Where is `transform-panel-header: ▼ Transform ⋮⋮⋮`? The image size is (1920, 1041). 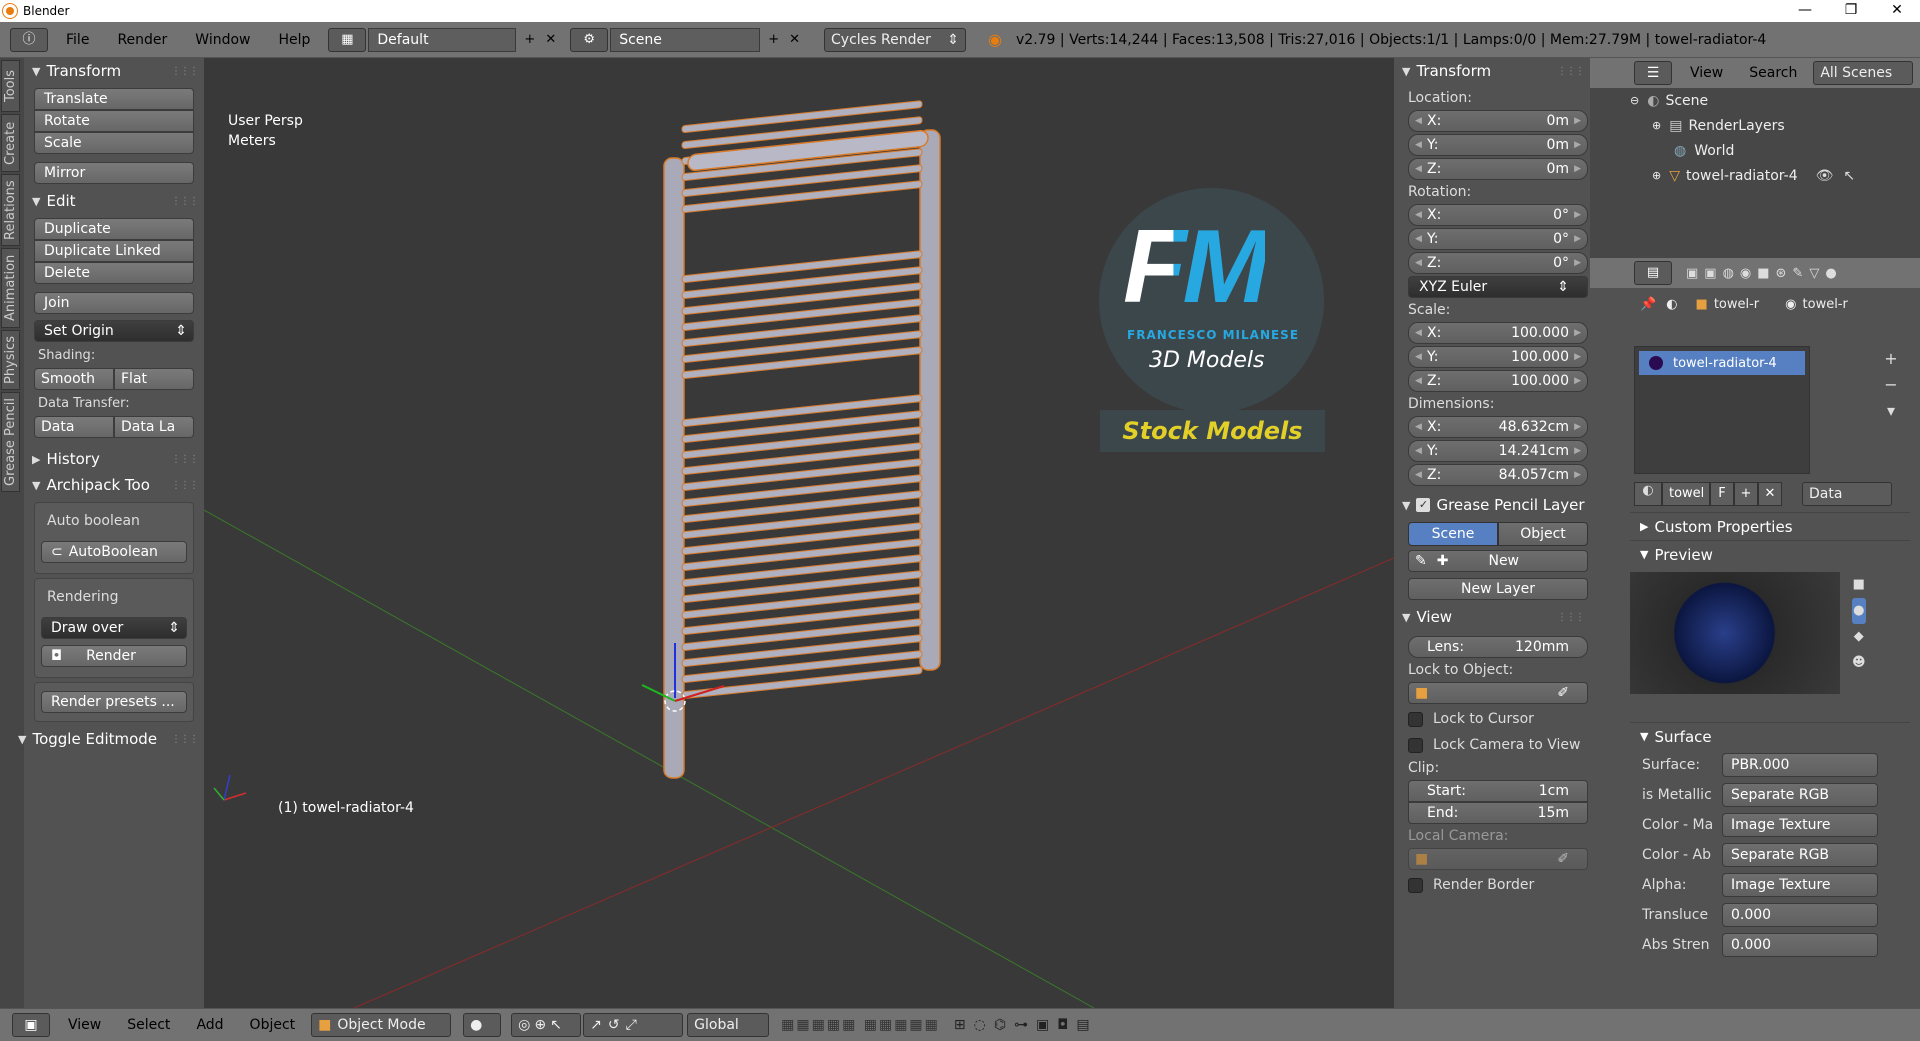
transform-panel-header: ▼ Transform ⋮⋮⋮ is located at coordinates (114, 71).